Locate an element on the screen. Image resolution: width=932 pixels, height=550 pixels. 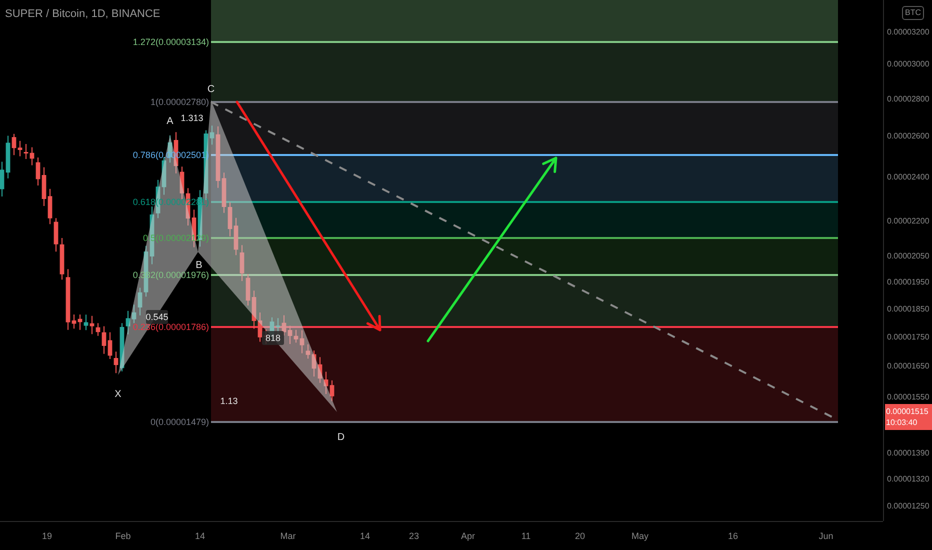
date-label: 19 is located at coordinates (47, 536).